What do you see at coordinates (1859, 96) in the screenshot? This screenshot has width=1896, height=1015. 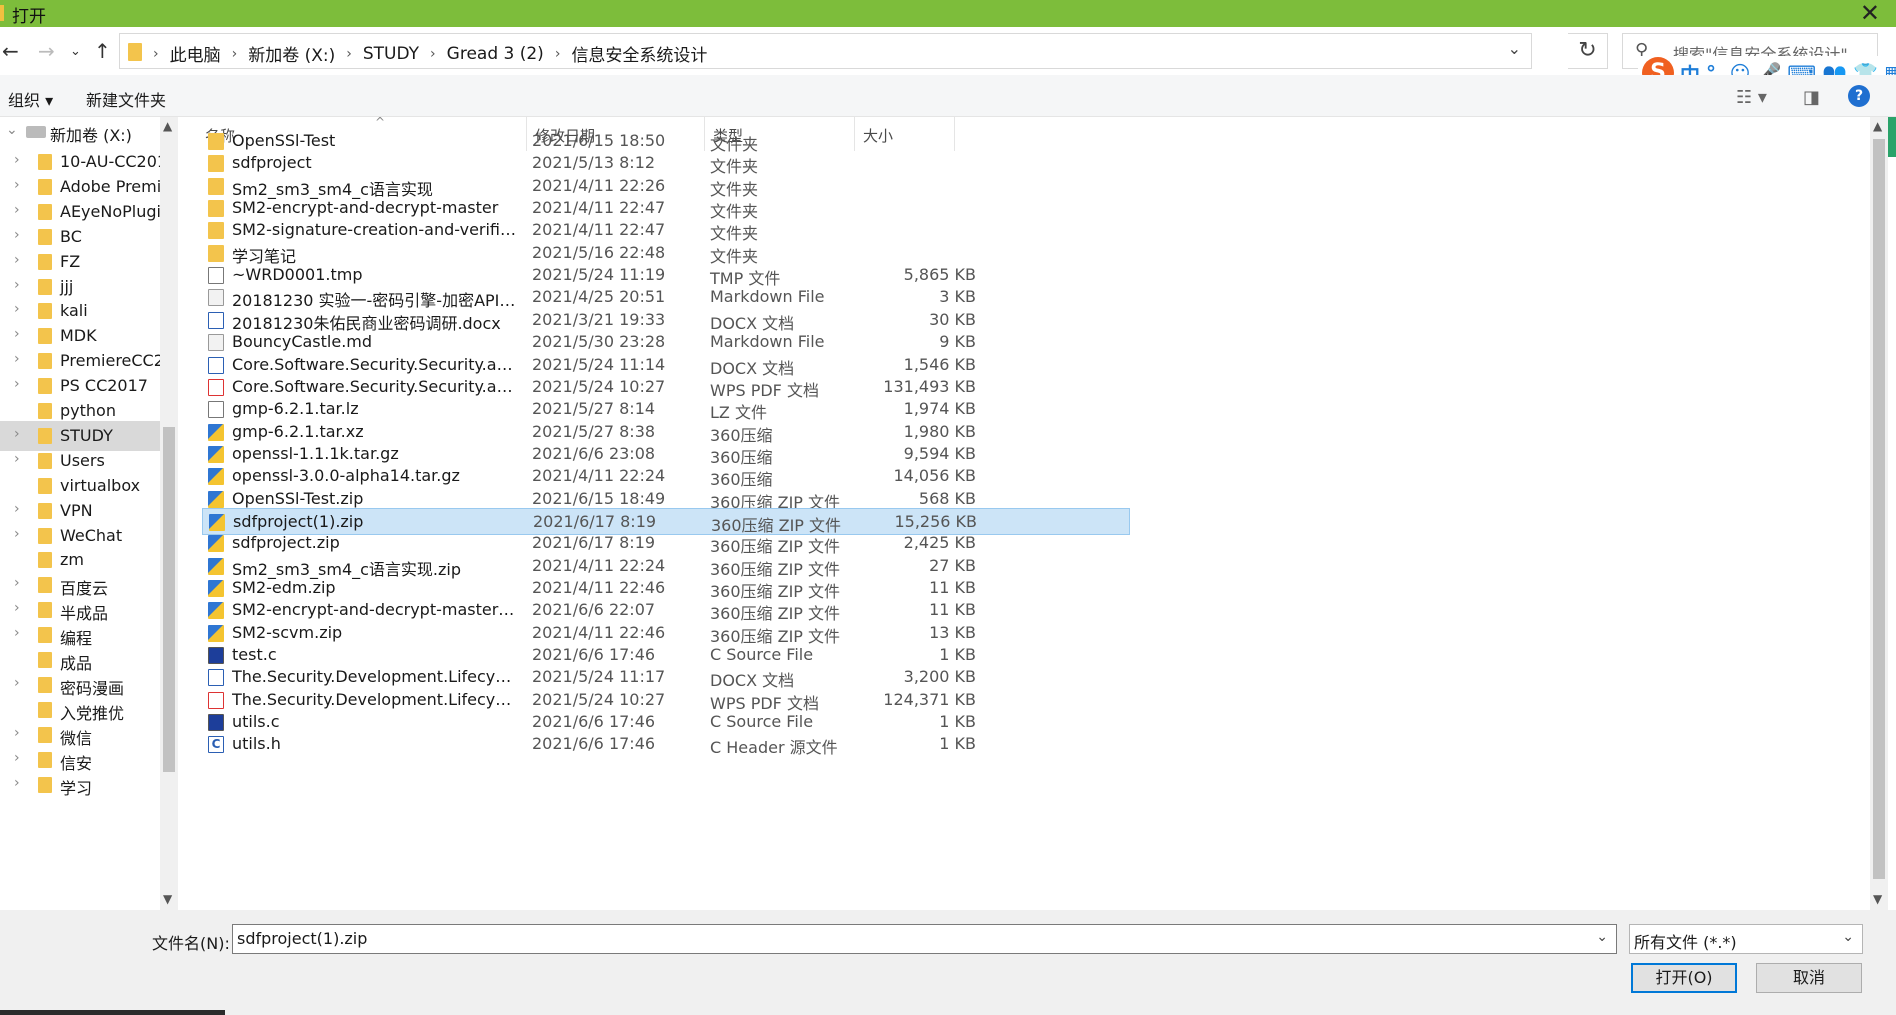 I see `help-icon: ?` at bounding box center [1859, 96].